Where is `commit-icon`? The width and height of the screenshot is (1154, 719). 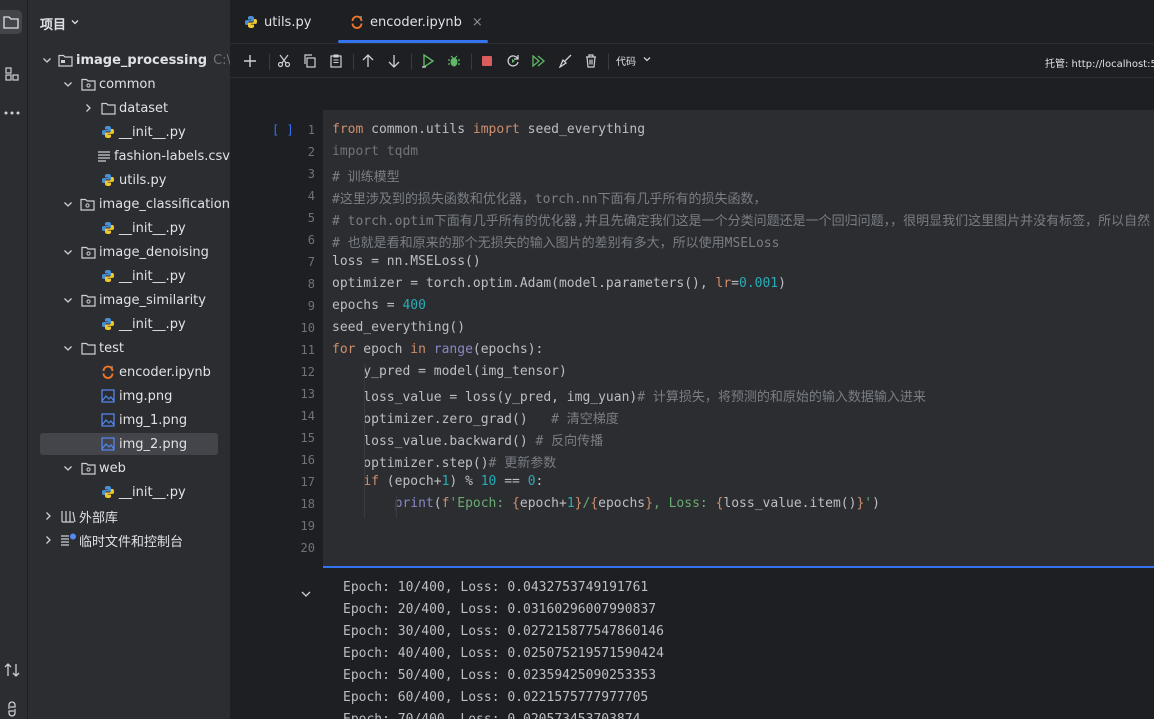
commit-icon is located at coordinates (12, 670).